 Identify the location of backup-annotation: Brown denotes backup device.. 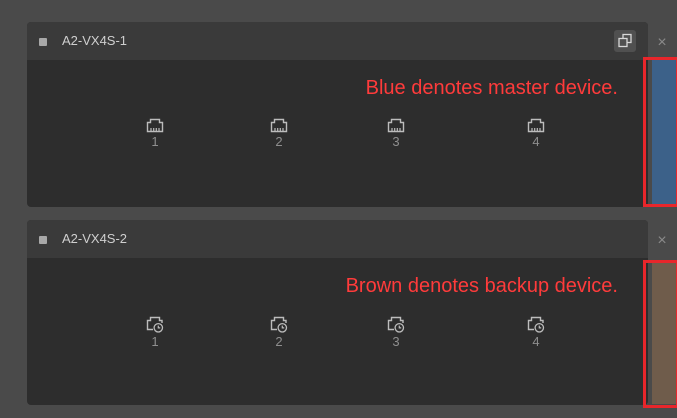
(481, 286).